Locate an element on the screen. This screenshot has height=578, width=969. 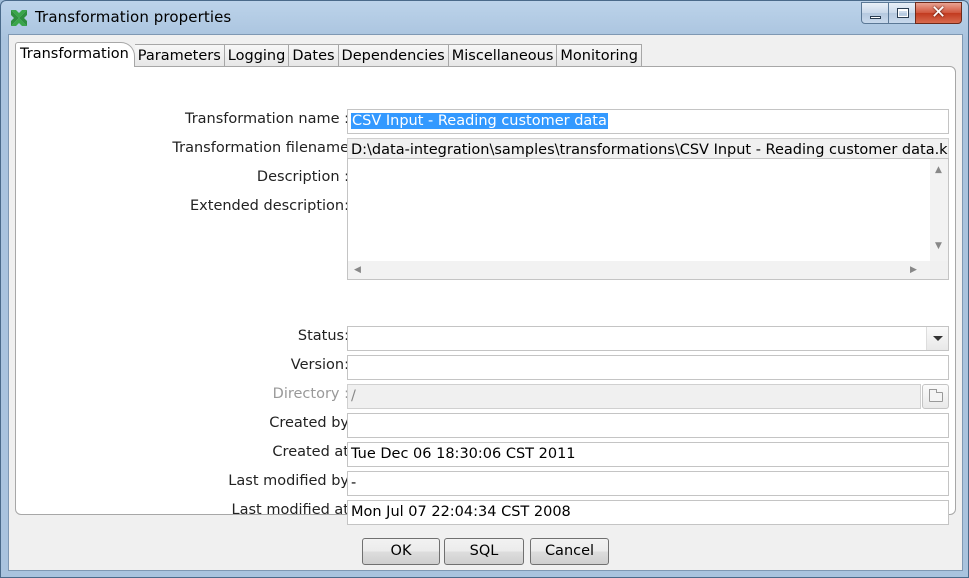
created-by-input is located at coordinates (648, 425).